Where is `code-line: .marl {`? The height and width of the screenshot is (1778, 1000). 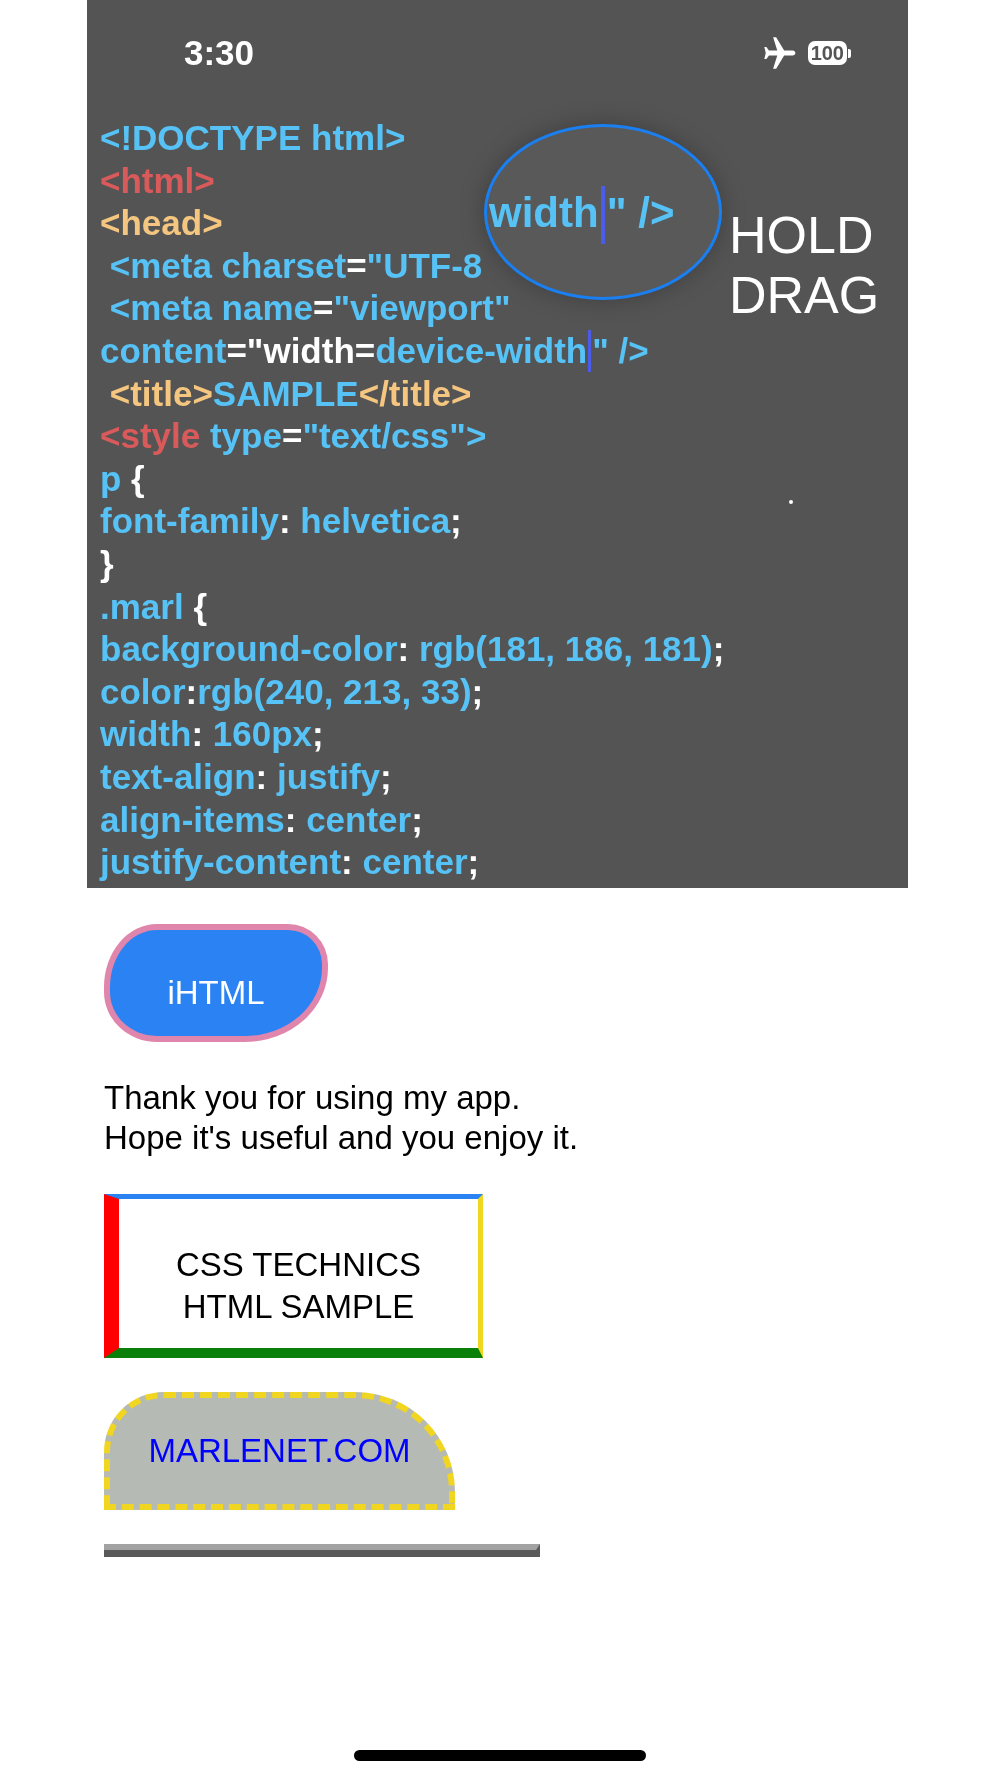 code-line: .marl { is located at coordinates (153, 606).